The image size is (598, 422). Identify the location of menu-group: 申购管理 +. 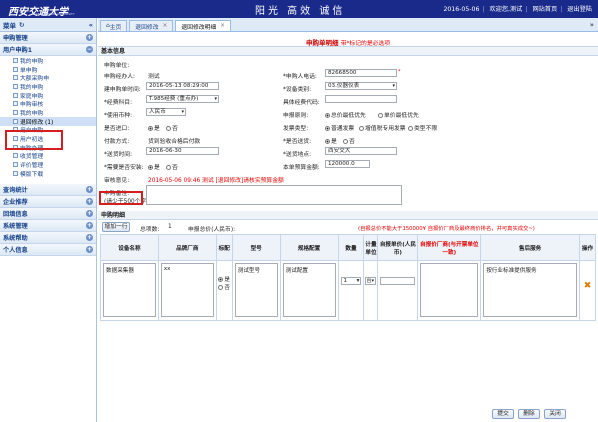
(48, 38).